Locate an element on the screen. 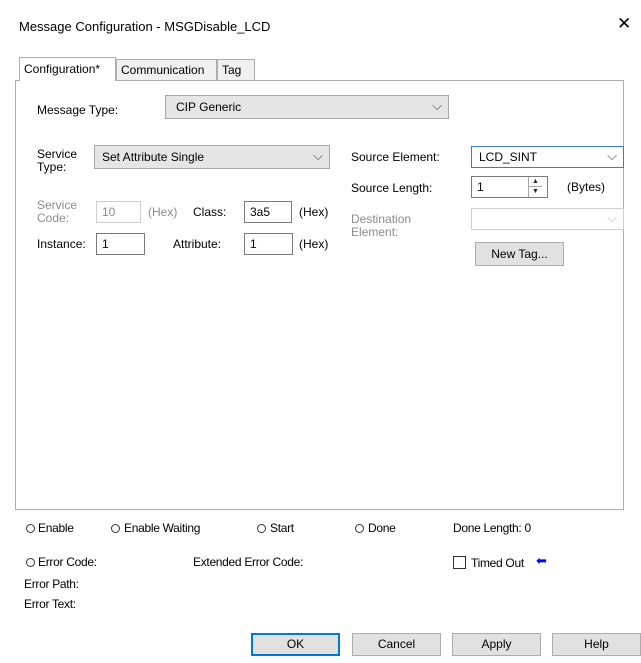  error-code-radio is located at coordinates (30, 562).